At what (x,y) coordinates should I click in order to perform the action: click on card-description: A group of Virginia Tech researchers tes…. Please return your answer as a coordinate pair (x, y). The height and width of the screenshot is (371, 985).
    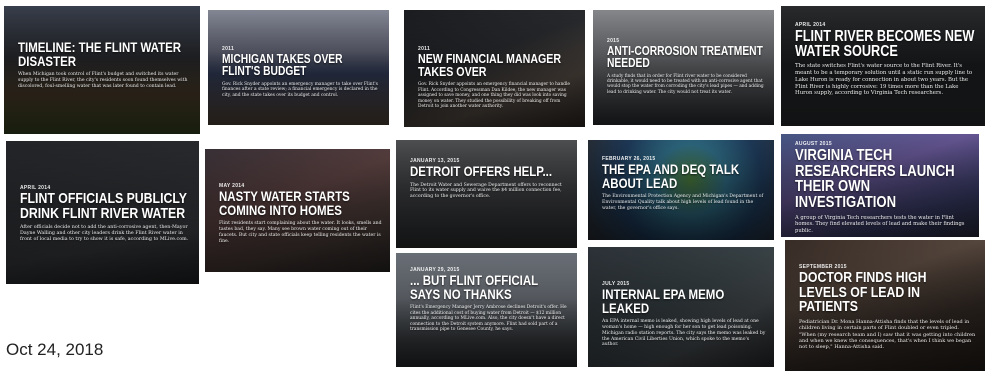
    Looking at the image, I should click on (880, 224).